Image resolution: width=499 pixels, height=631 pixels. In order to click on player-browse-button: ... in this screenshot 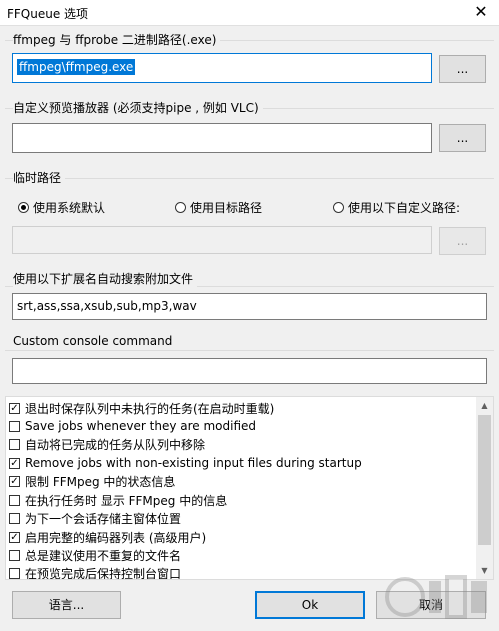, I will do `click(462, 138)`.